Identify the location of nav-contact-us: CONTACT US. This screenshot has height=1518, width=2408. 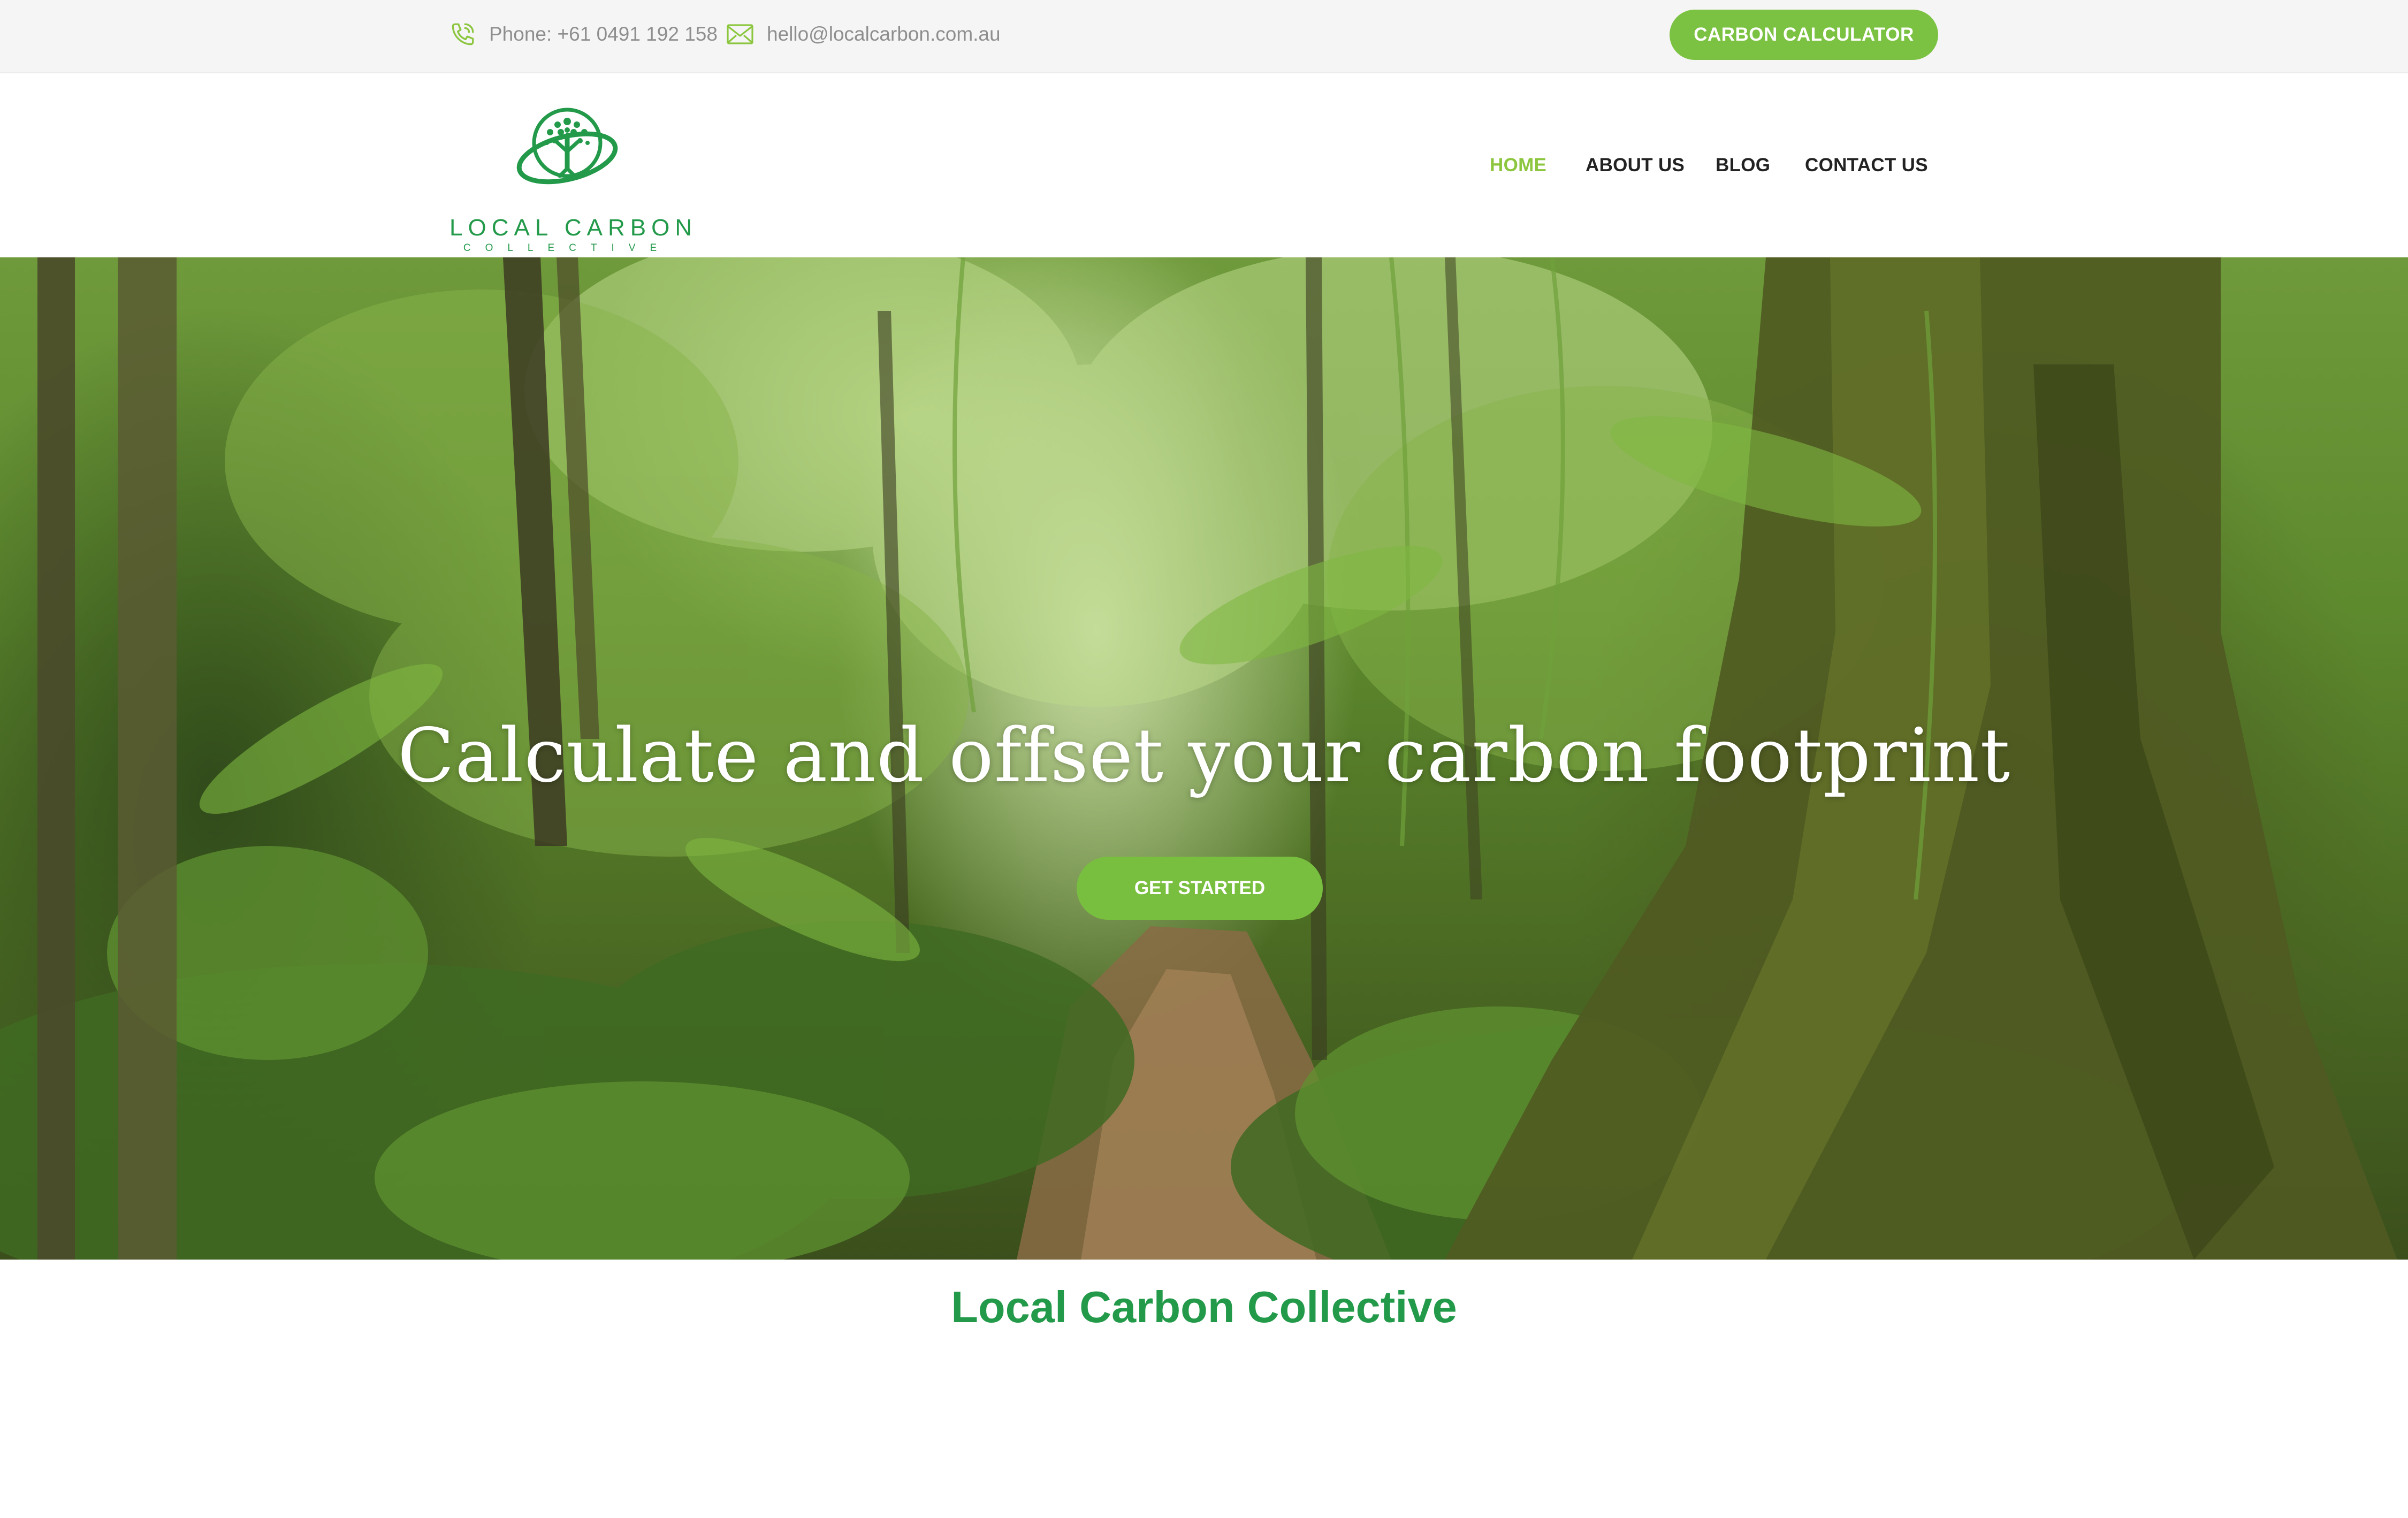
(1866, 165).